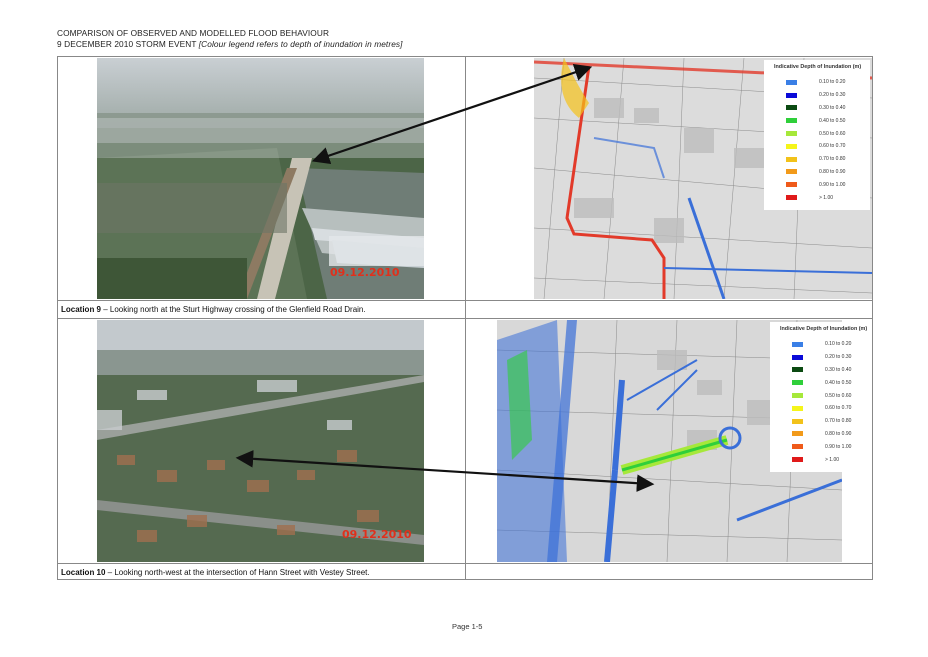 The width and height of the screenshot is (928, 657). I want to click on location-10-arrow, so click(445, 471).